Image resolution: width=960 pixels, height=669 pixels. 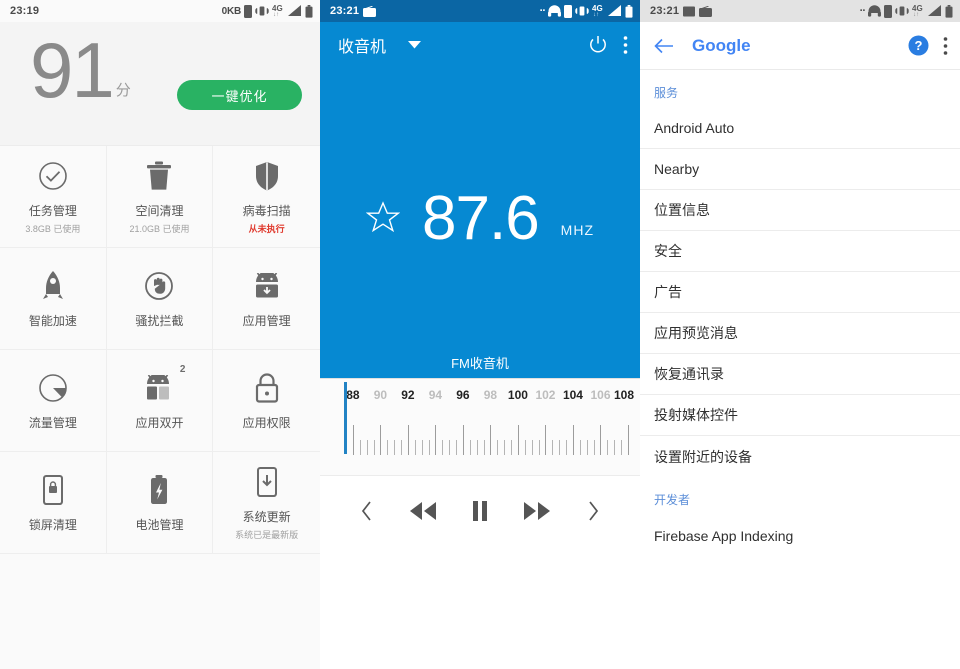 I want to click on grid-bottom-space, so click(x=160, y=611).